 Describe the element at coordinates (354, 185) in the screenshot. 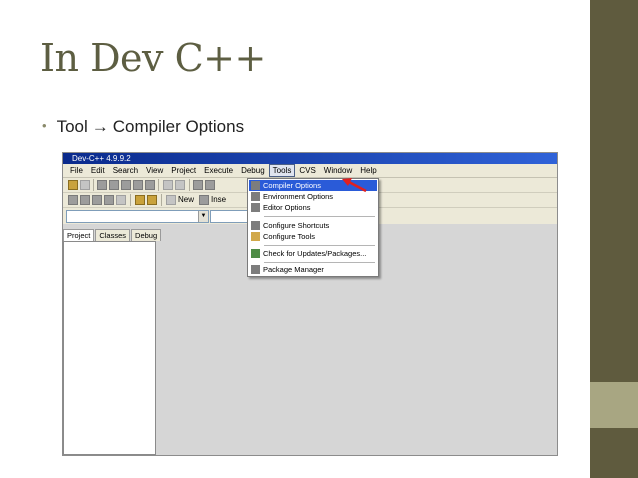

I see `red-arrow-icon` at that location.